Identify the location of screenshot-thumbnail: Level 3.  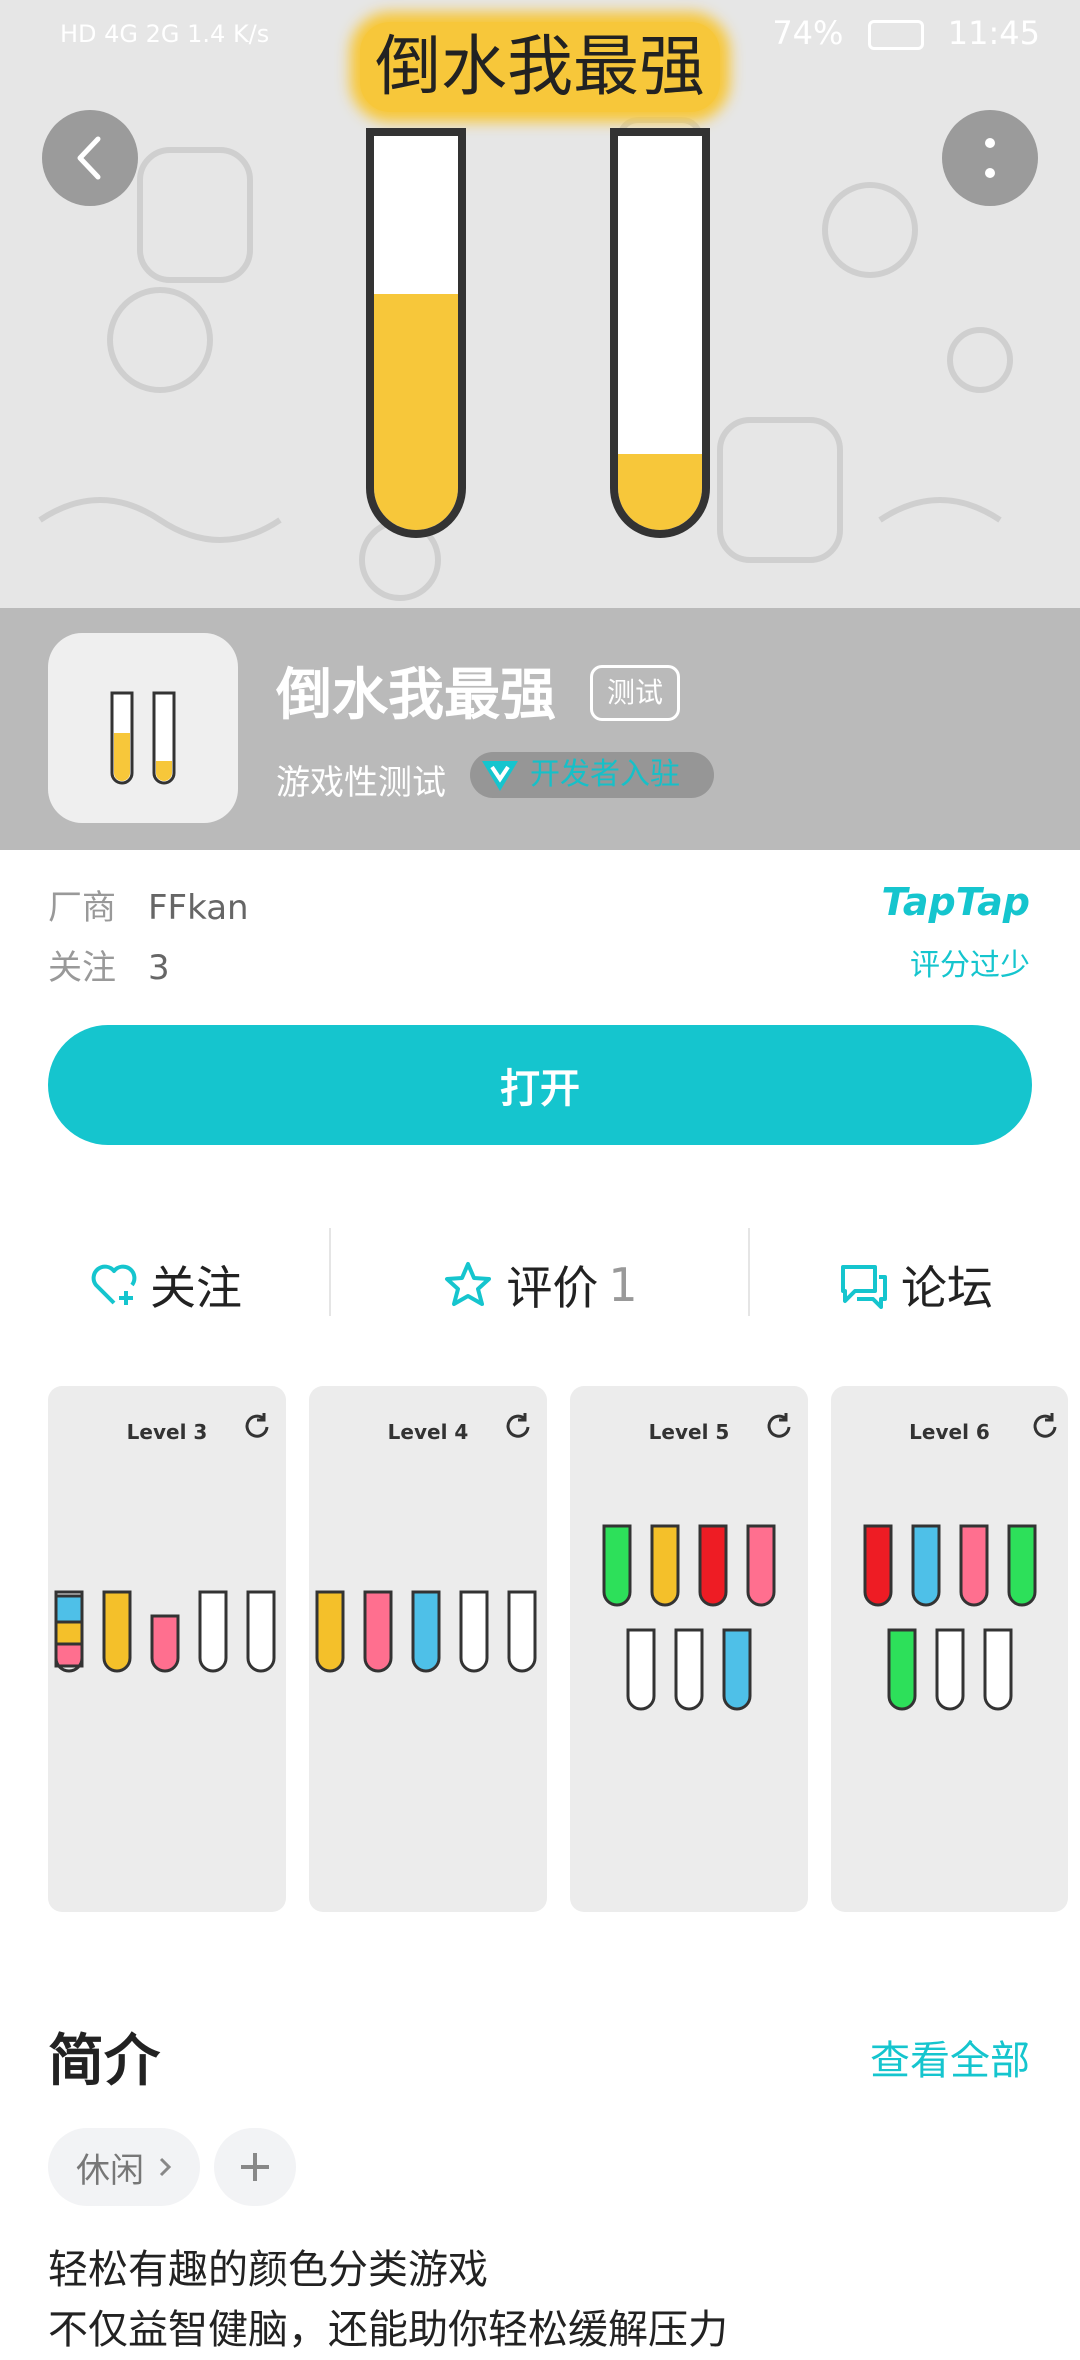
(167, 1649).